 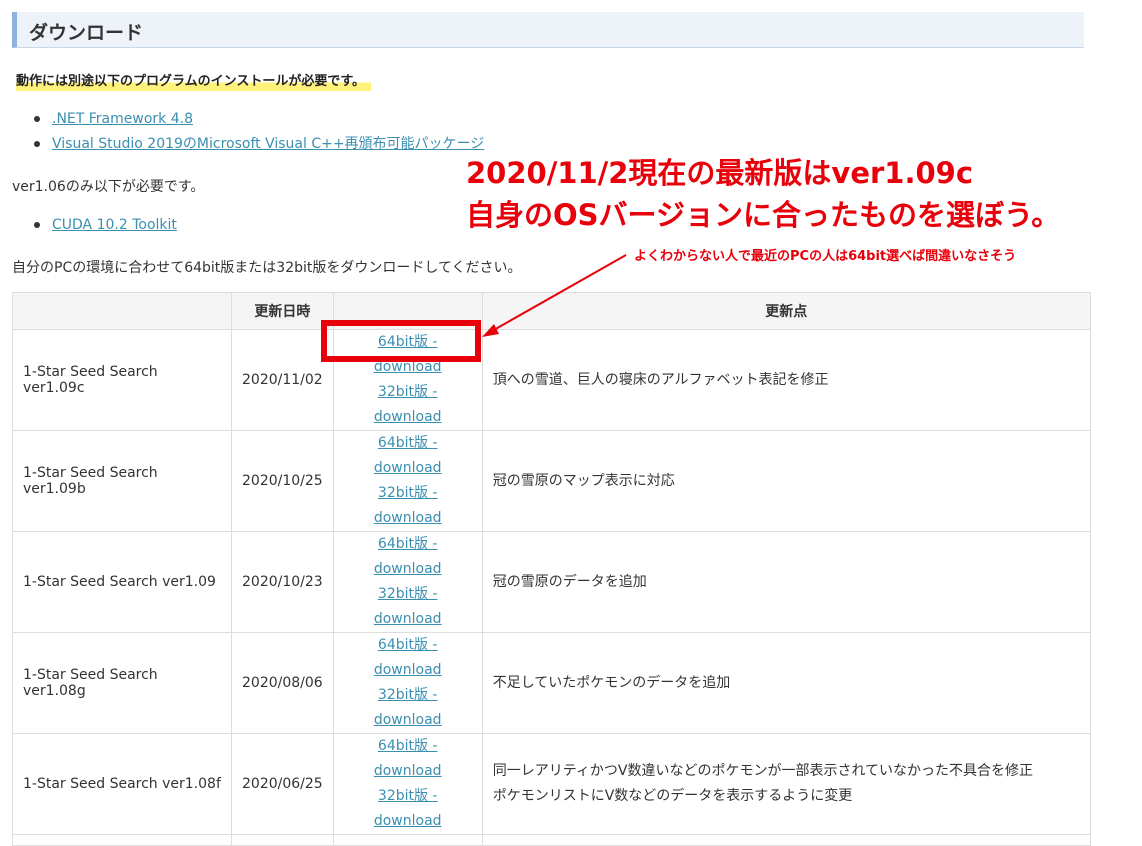 What do you see at coordinates (786, 481) in the screenshot?
I see `change-notes: 冠の雪原のマップ表示に対応` at bounding box center [786, 481].